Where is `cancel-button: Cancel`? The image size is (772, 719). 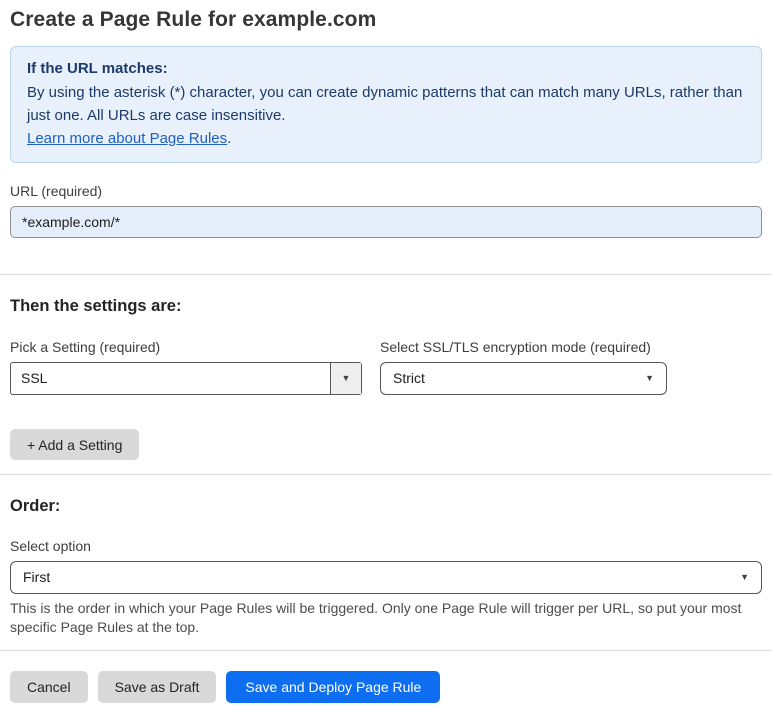 cancel-button: Cancel is located at coordinates (49, 687).